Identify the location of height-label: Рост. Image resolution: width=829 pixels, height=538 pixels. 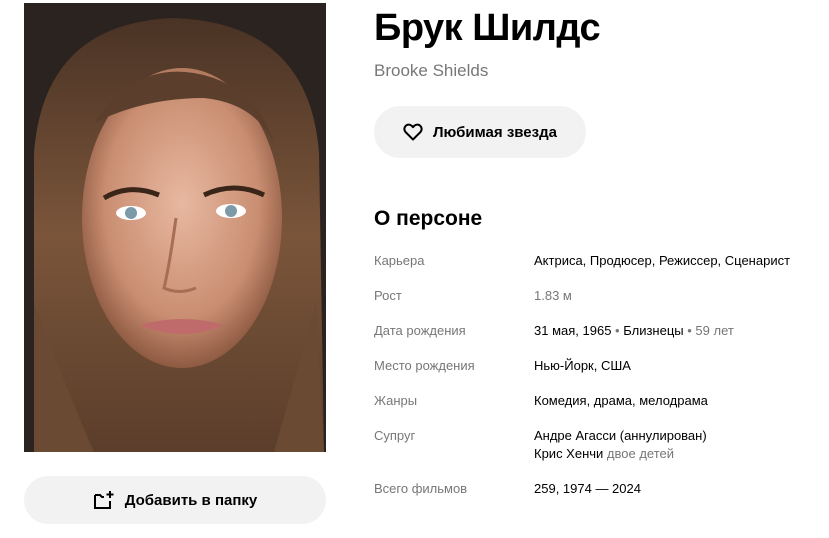
(388, 295).